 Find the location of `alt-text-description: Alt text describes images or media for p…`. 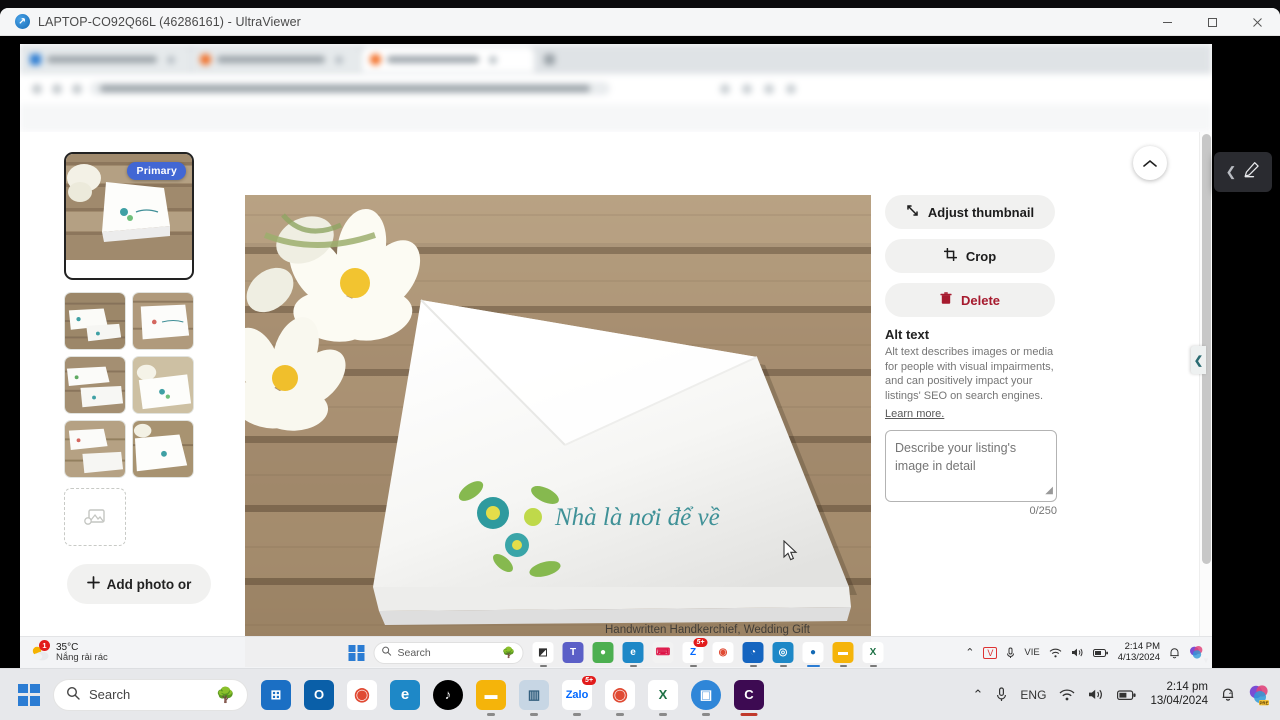

alt-text-description: Alt text describes images or media for p… is located at coordinates (969, 374).